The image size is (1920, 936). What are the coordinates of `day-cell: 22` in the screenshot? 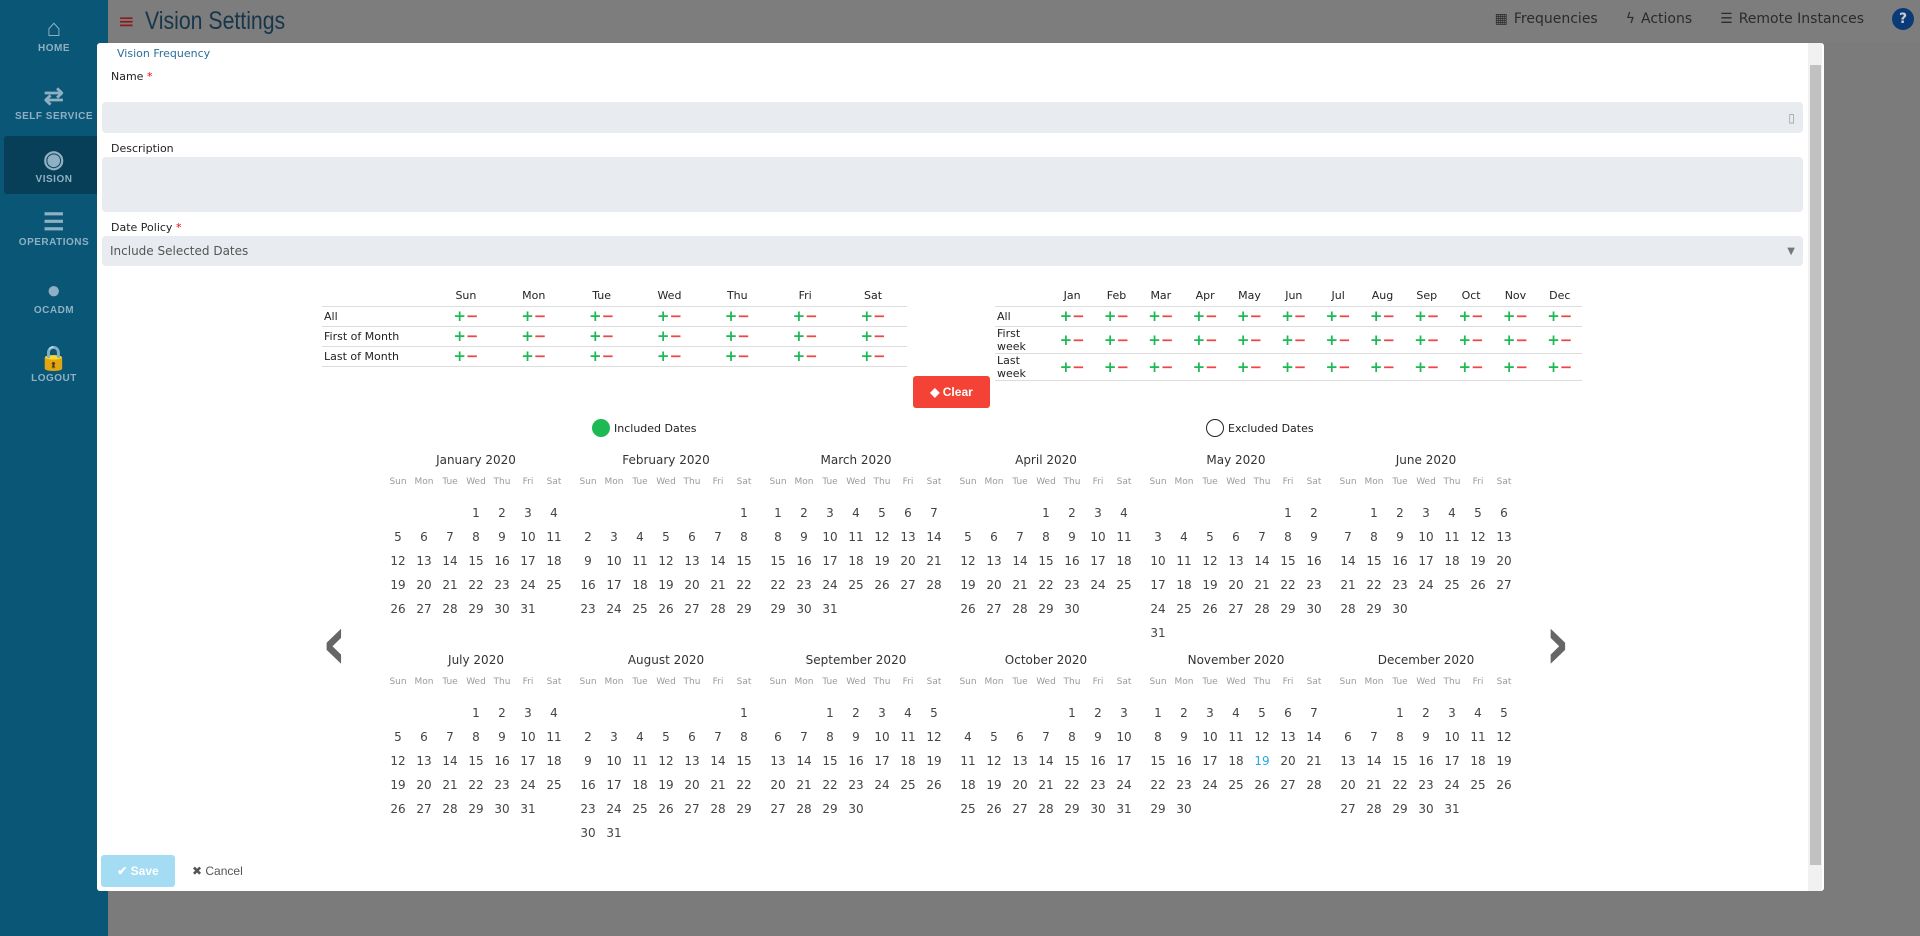 It's located at (1158, 790).